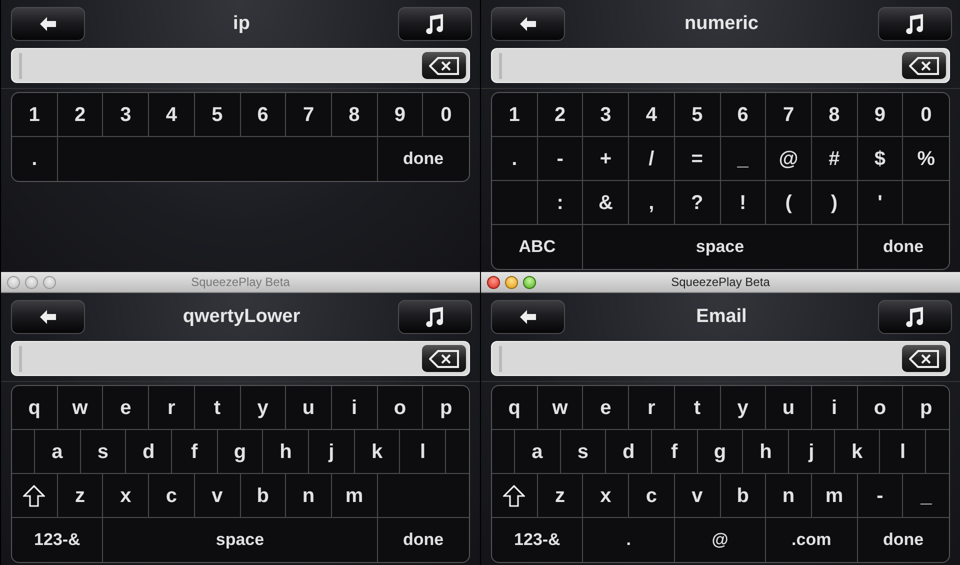 Image resolution: width=960 pixels, height=565 pixels. What do you see at coordinates (881, 158) in the screenshot?
I see `key-button: $` at bounding box center [881, 158].